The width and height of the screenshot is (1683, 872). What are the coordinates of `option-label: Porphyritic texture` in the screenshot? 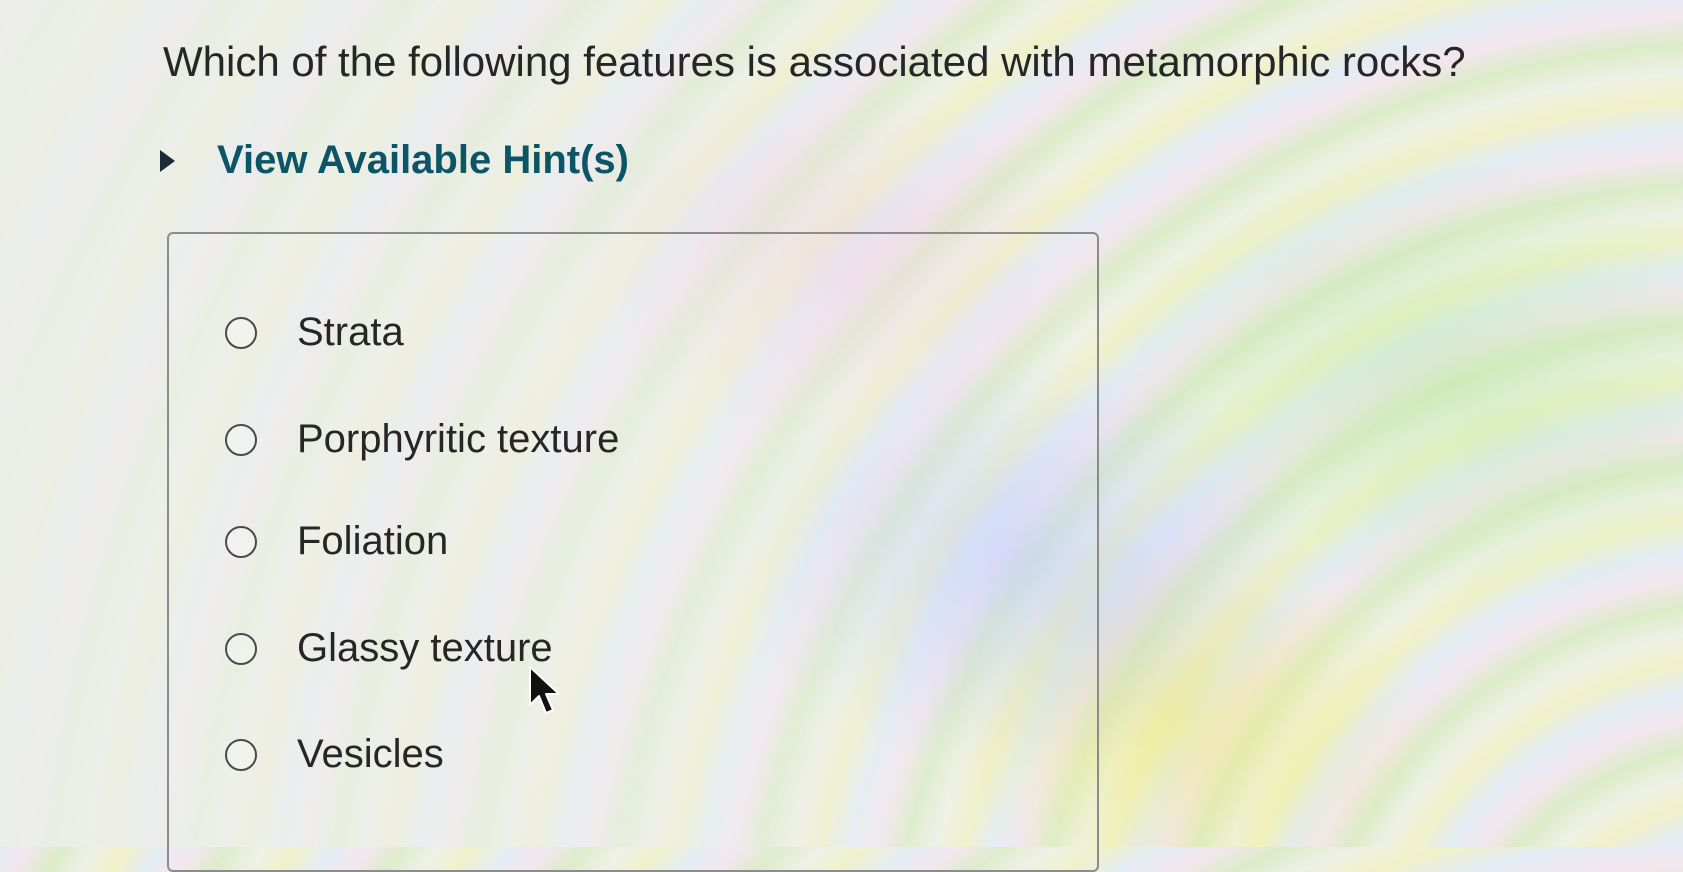 It's located at (458, 439).